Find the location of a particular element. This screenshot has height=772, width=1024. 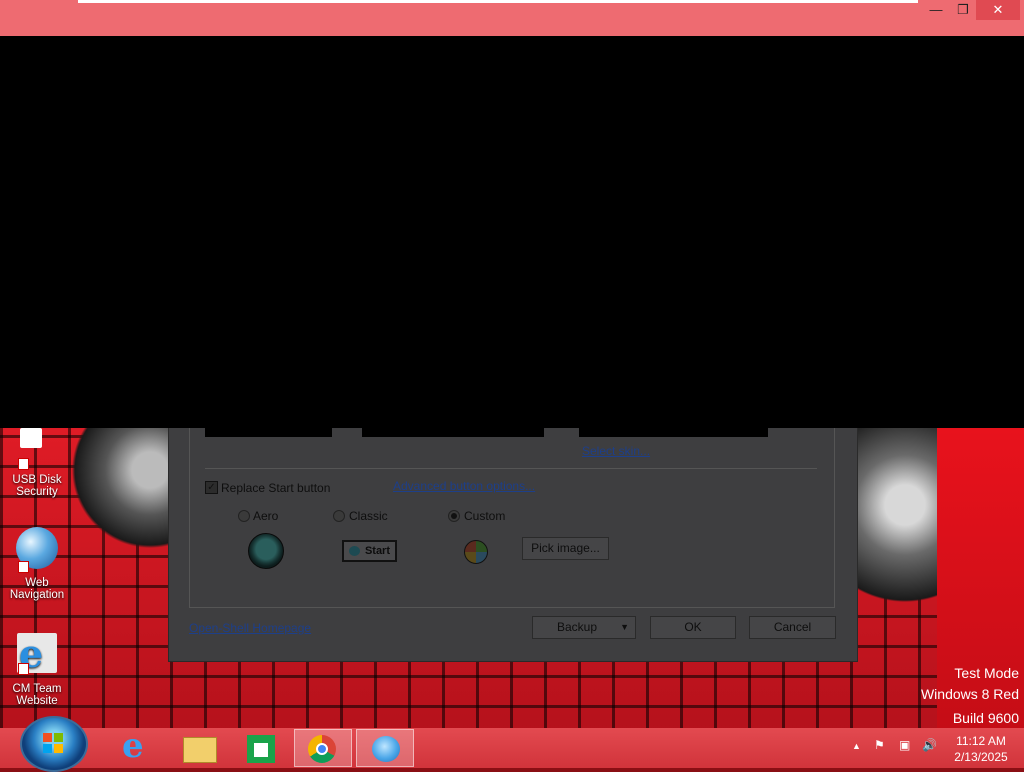

custom-start-orb-icon is located at coordinates (476, 552).